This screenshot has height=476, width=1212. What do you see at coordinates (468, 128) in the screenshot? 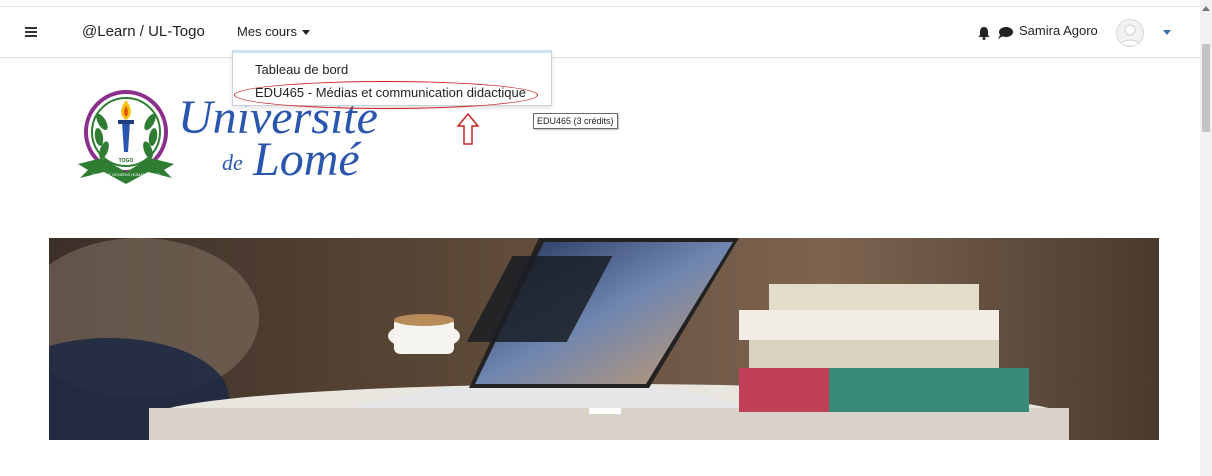
I see `up-arrow-icon` at bounding box center [468, 128].